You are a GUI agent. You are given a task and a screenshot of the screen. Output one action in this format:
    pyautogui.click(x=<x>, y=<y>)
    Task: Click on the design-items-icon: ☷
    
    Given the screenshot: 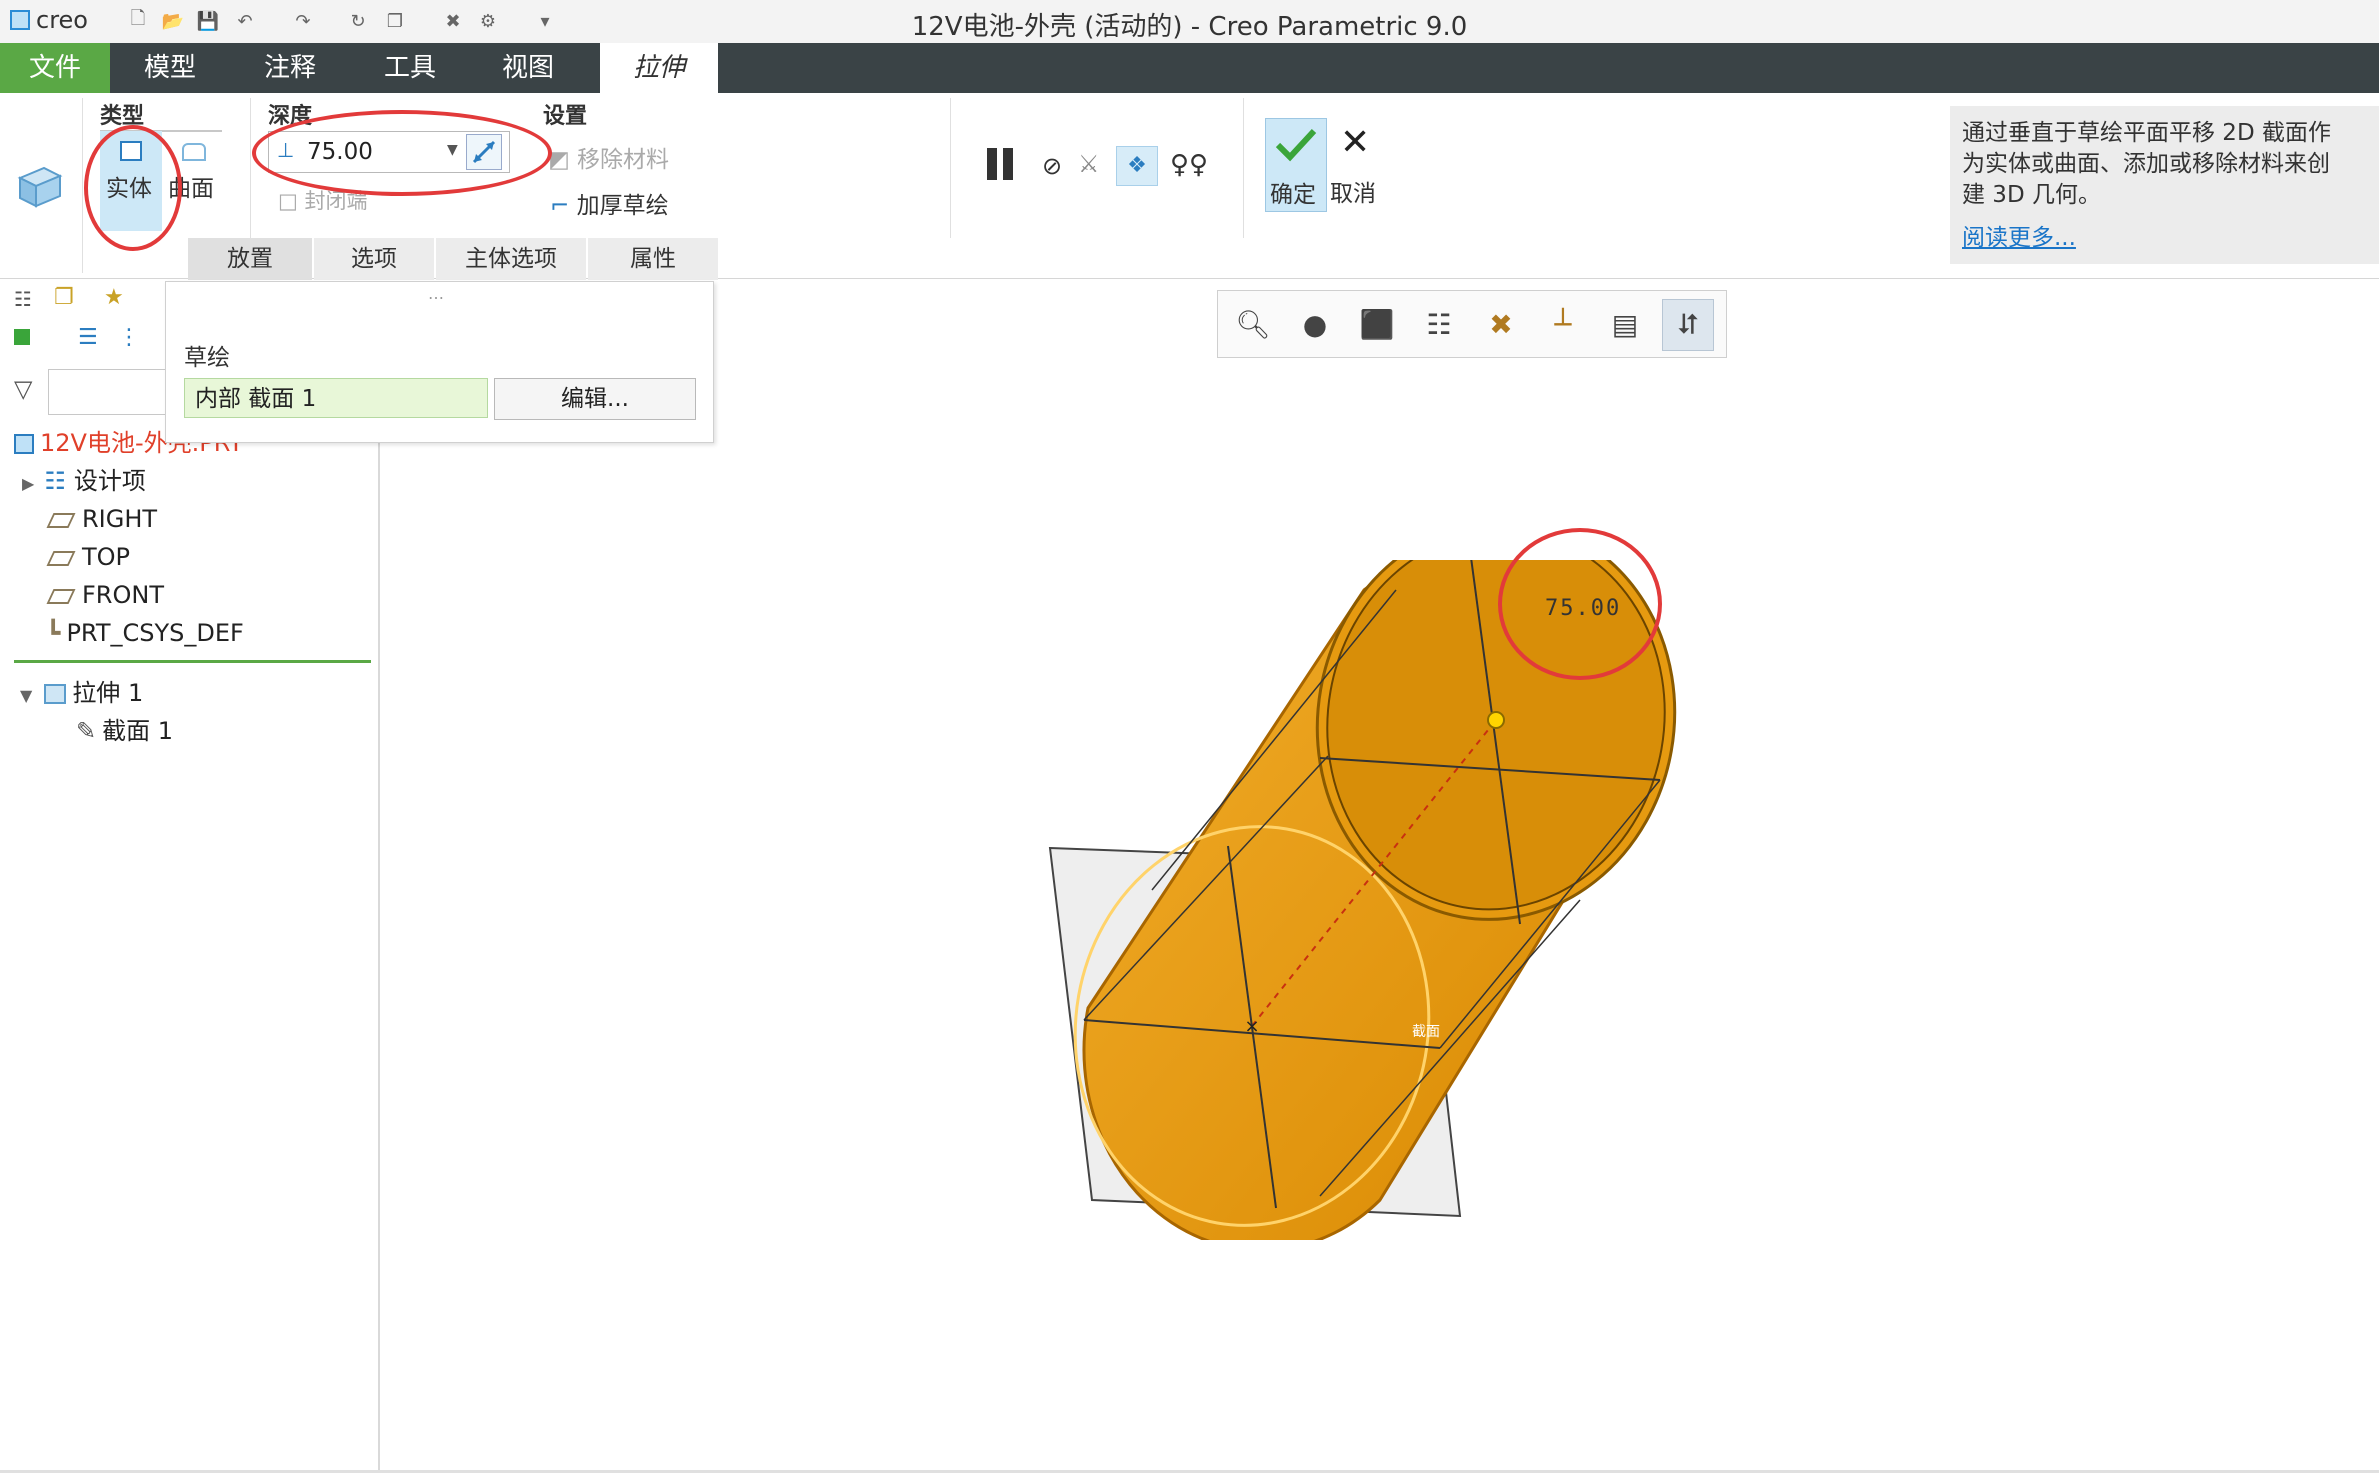 What is the action you would take?
    pyautogui.click(x=55, y=481)
    